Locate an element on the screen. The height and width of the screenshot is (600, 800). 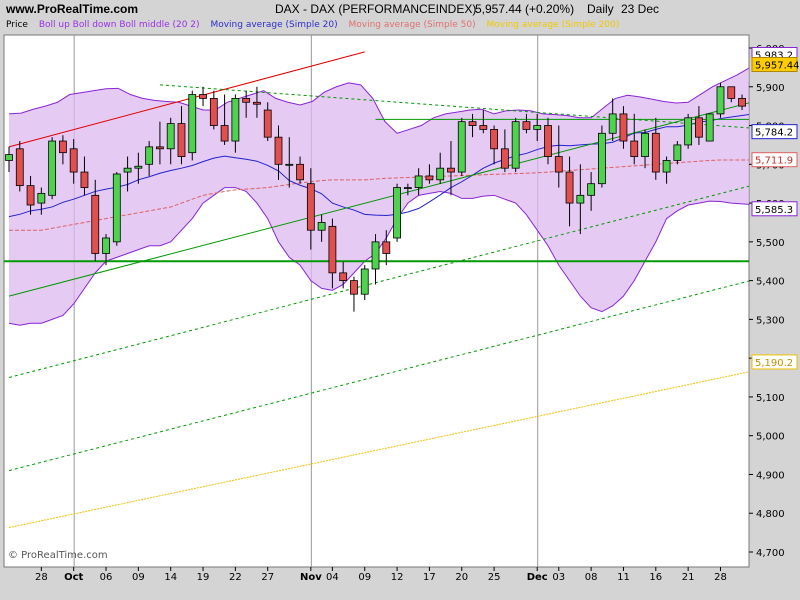
right-value-label: 5,957.44 is located at coordinates (777, 66).